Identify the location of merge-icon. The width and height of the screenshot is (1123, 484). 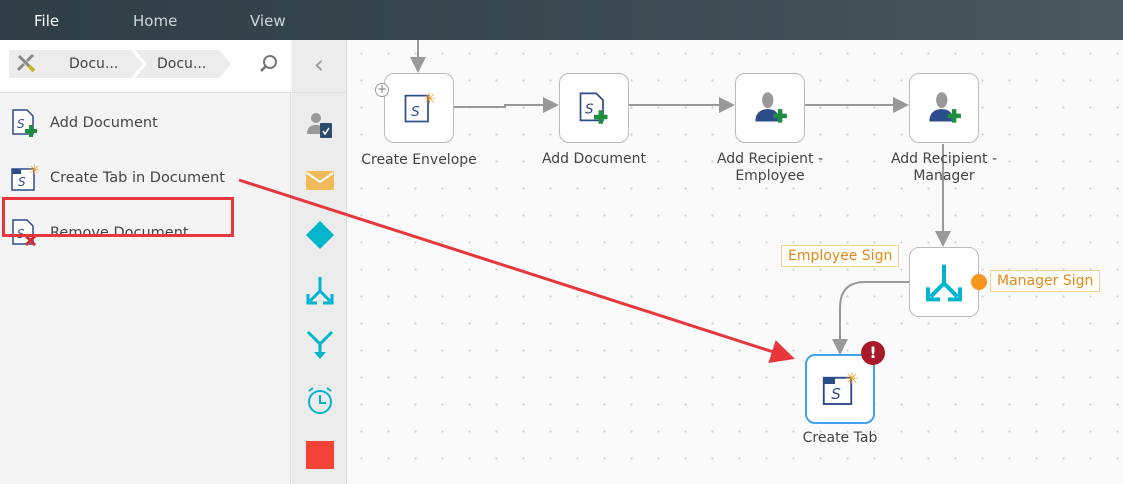
(320, 345).